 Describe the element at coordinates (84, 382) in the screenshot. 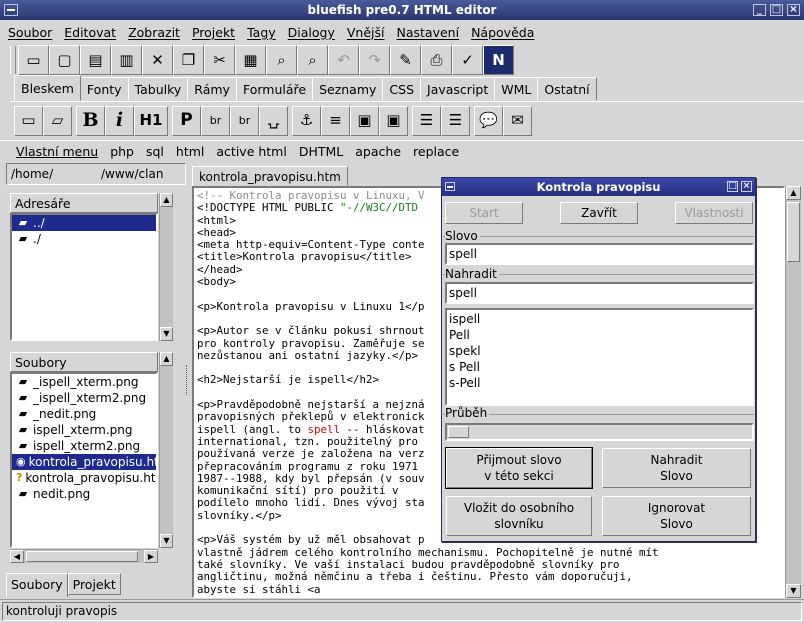

I see `list-item: ▰ _ispell_xterm.png` at that location.